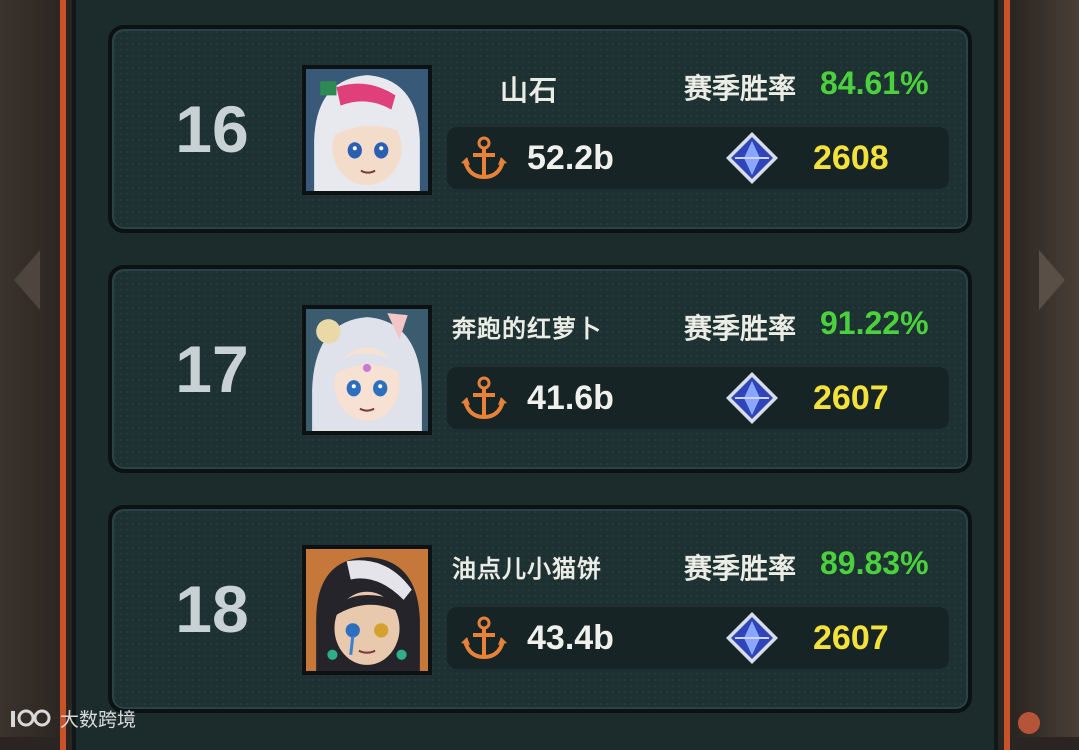 The height and width of the screenshot is (750, 1079). Describe the element at coordinates (698, 158) in the screenshot. I see `stats-bar: 52.2b 2608` at that location.